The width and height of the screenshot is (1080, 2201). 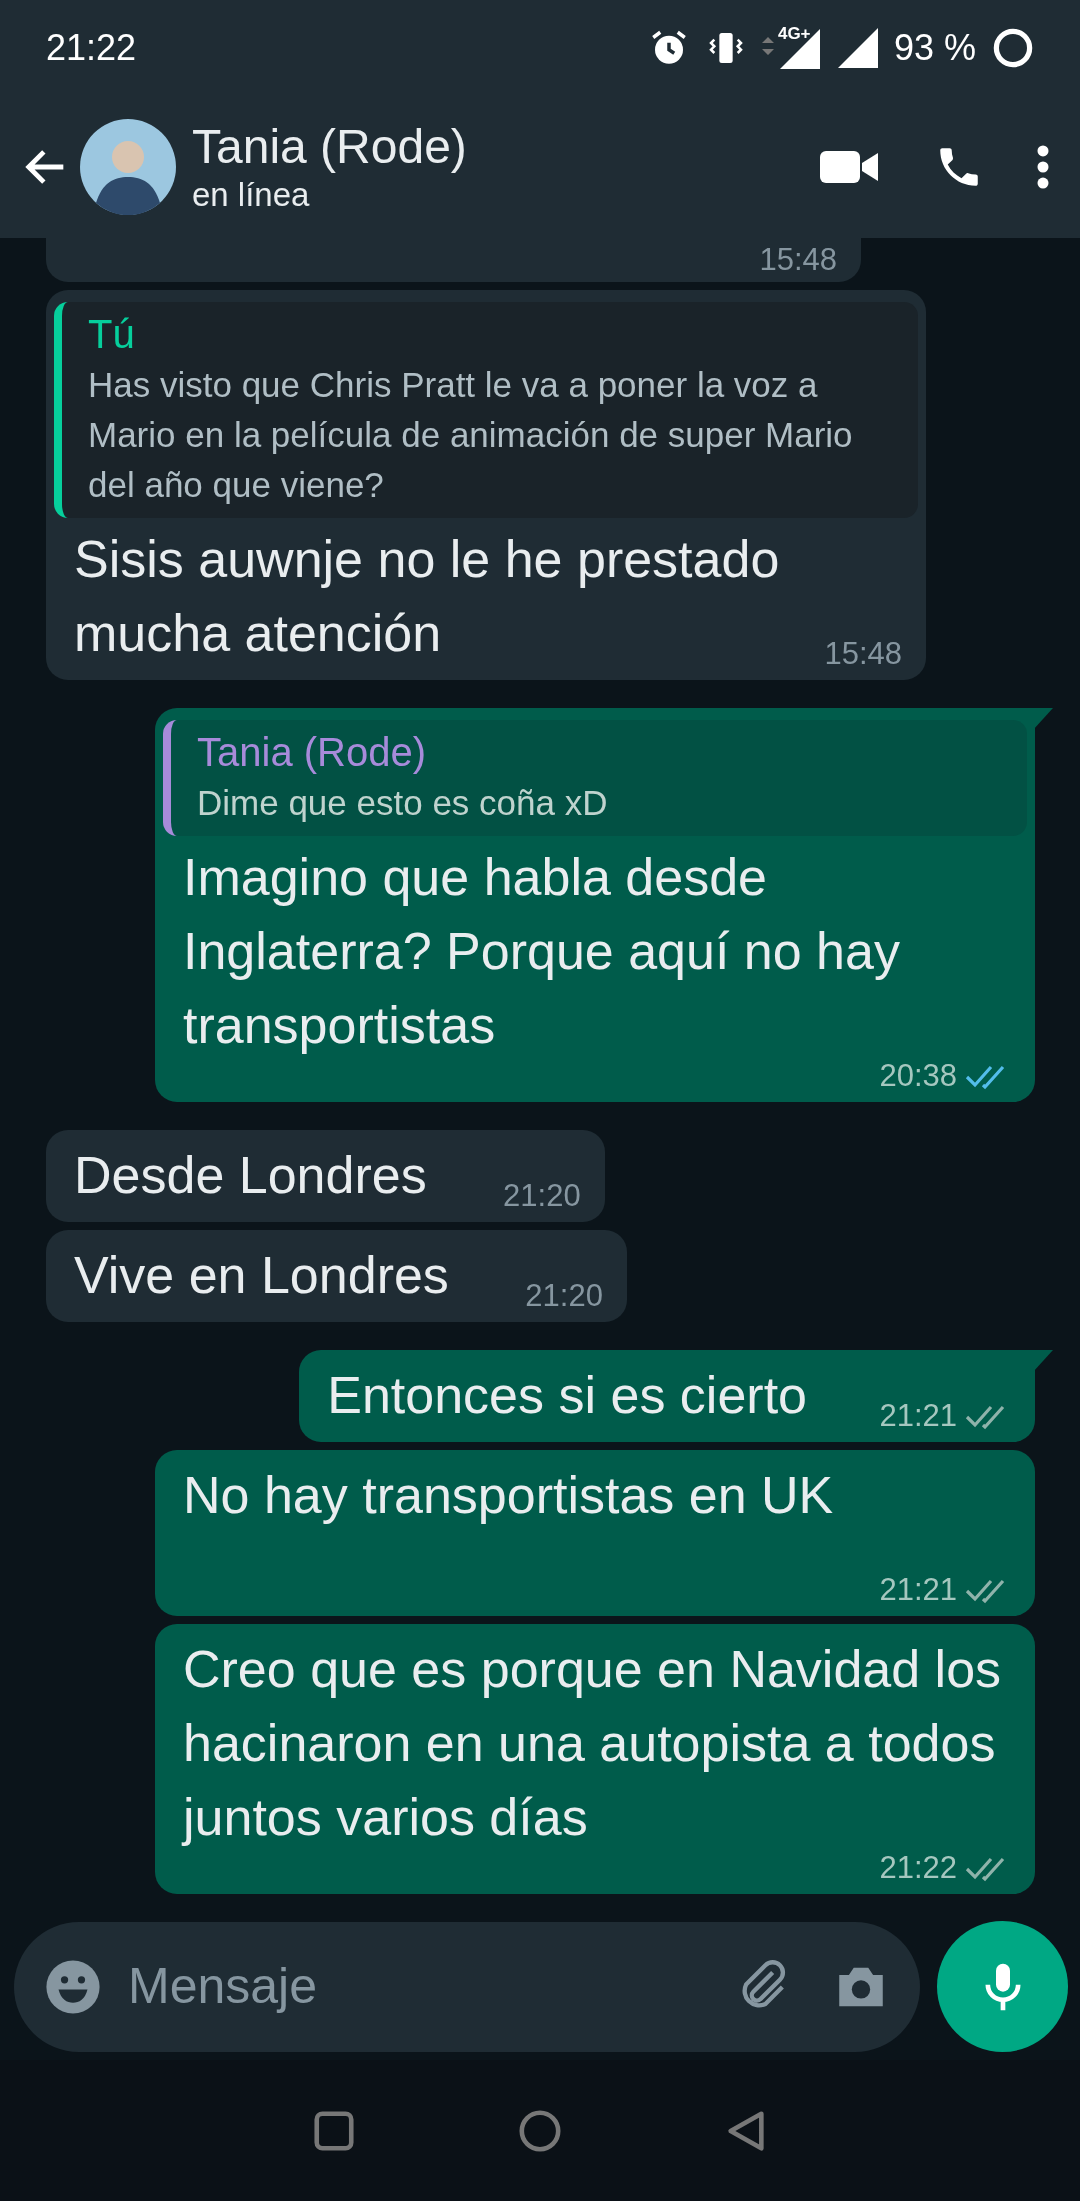 What do you see at coordinates (918, 1076) in the screenshot?
I see `message-time: 20:38` at bounding box center [918, 1076].